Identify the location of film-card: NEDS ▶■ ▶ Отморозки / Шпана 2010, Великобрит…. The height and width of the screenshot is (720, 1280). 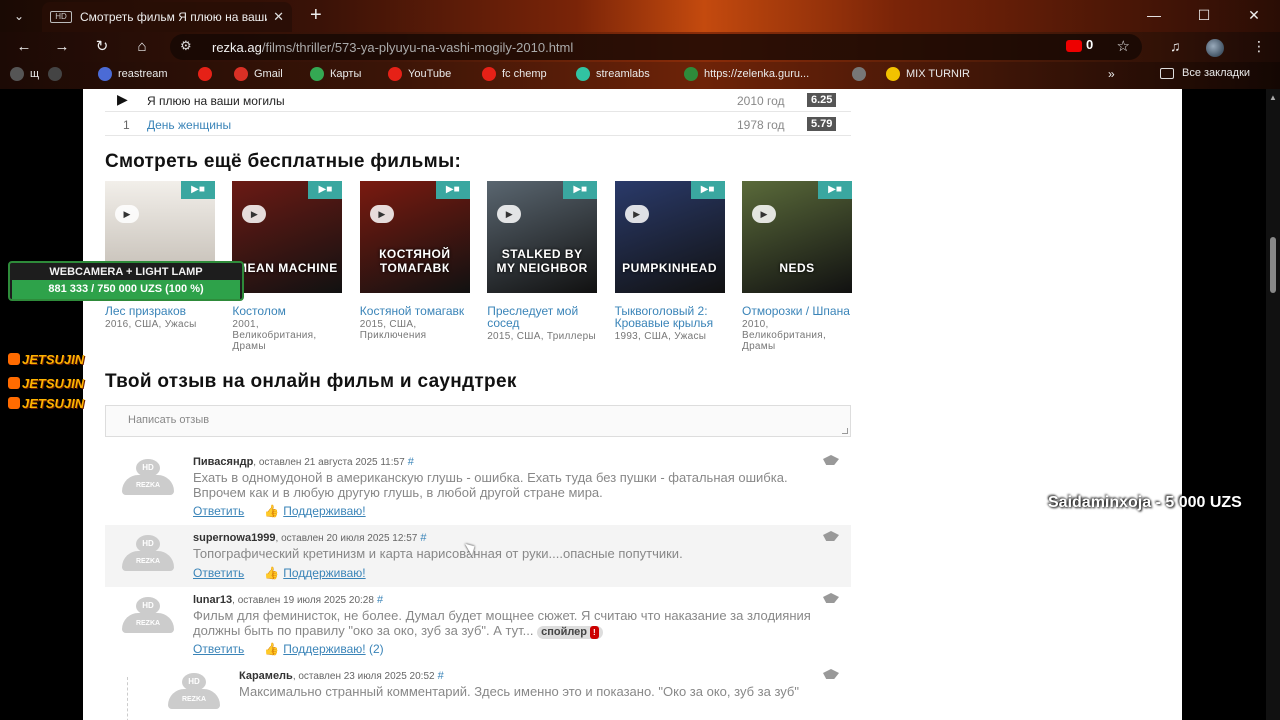
(797, 266).